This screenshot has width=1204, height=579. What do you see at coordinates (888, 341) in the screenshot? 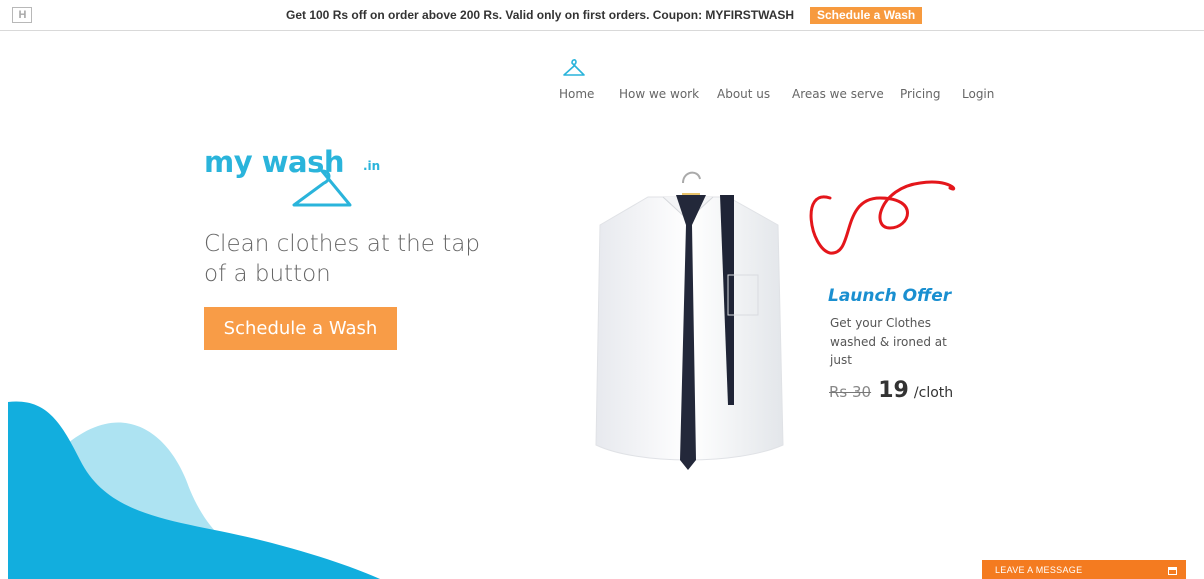
I see `offer-text: Get your Clothes washed & ironed at just` at bounding box center [888, 341].